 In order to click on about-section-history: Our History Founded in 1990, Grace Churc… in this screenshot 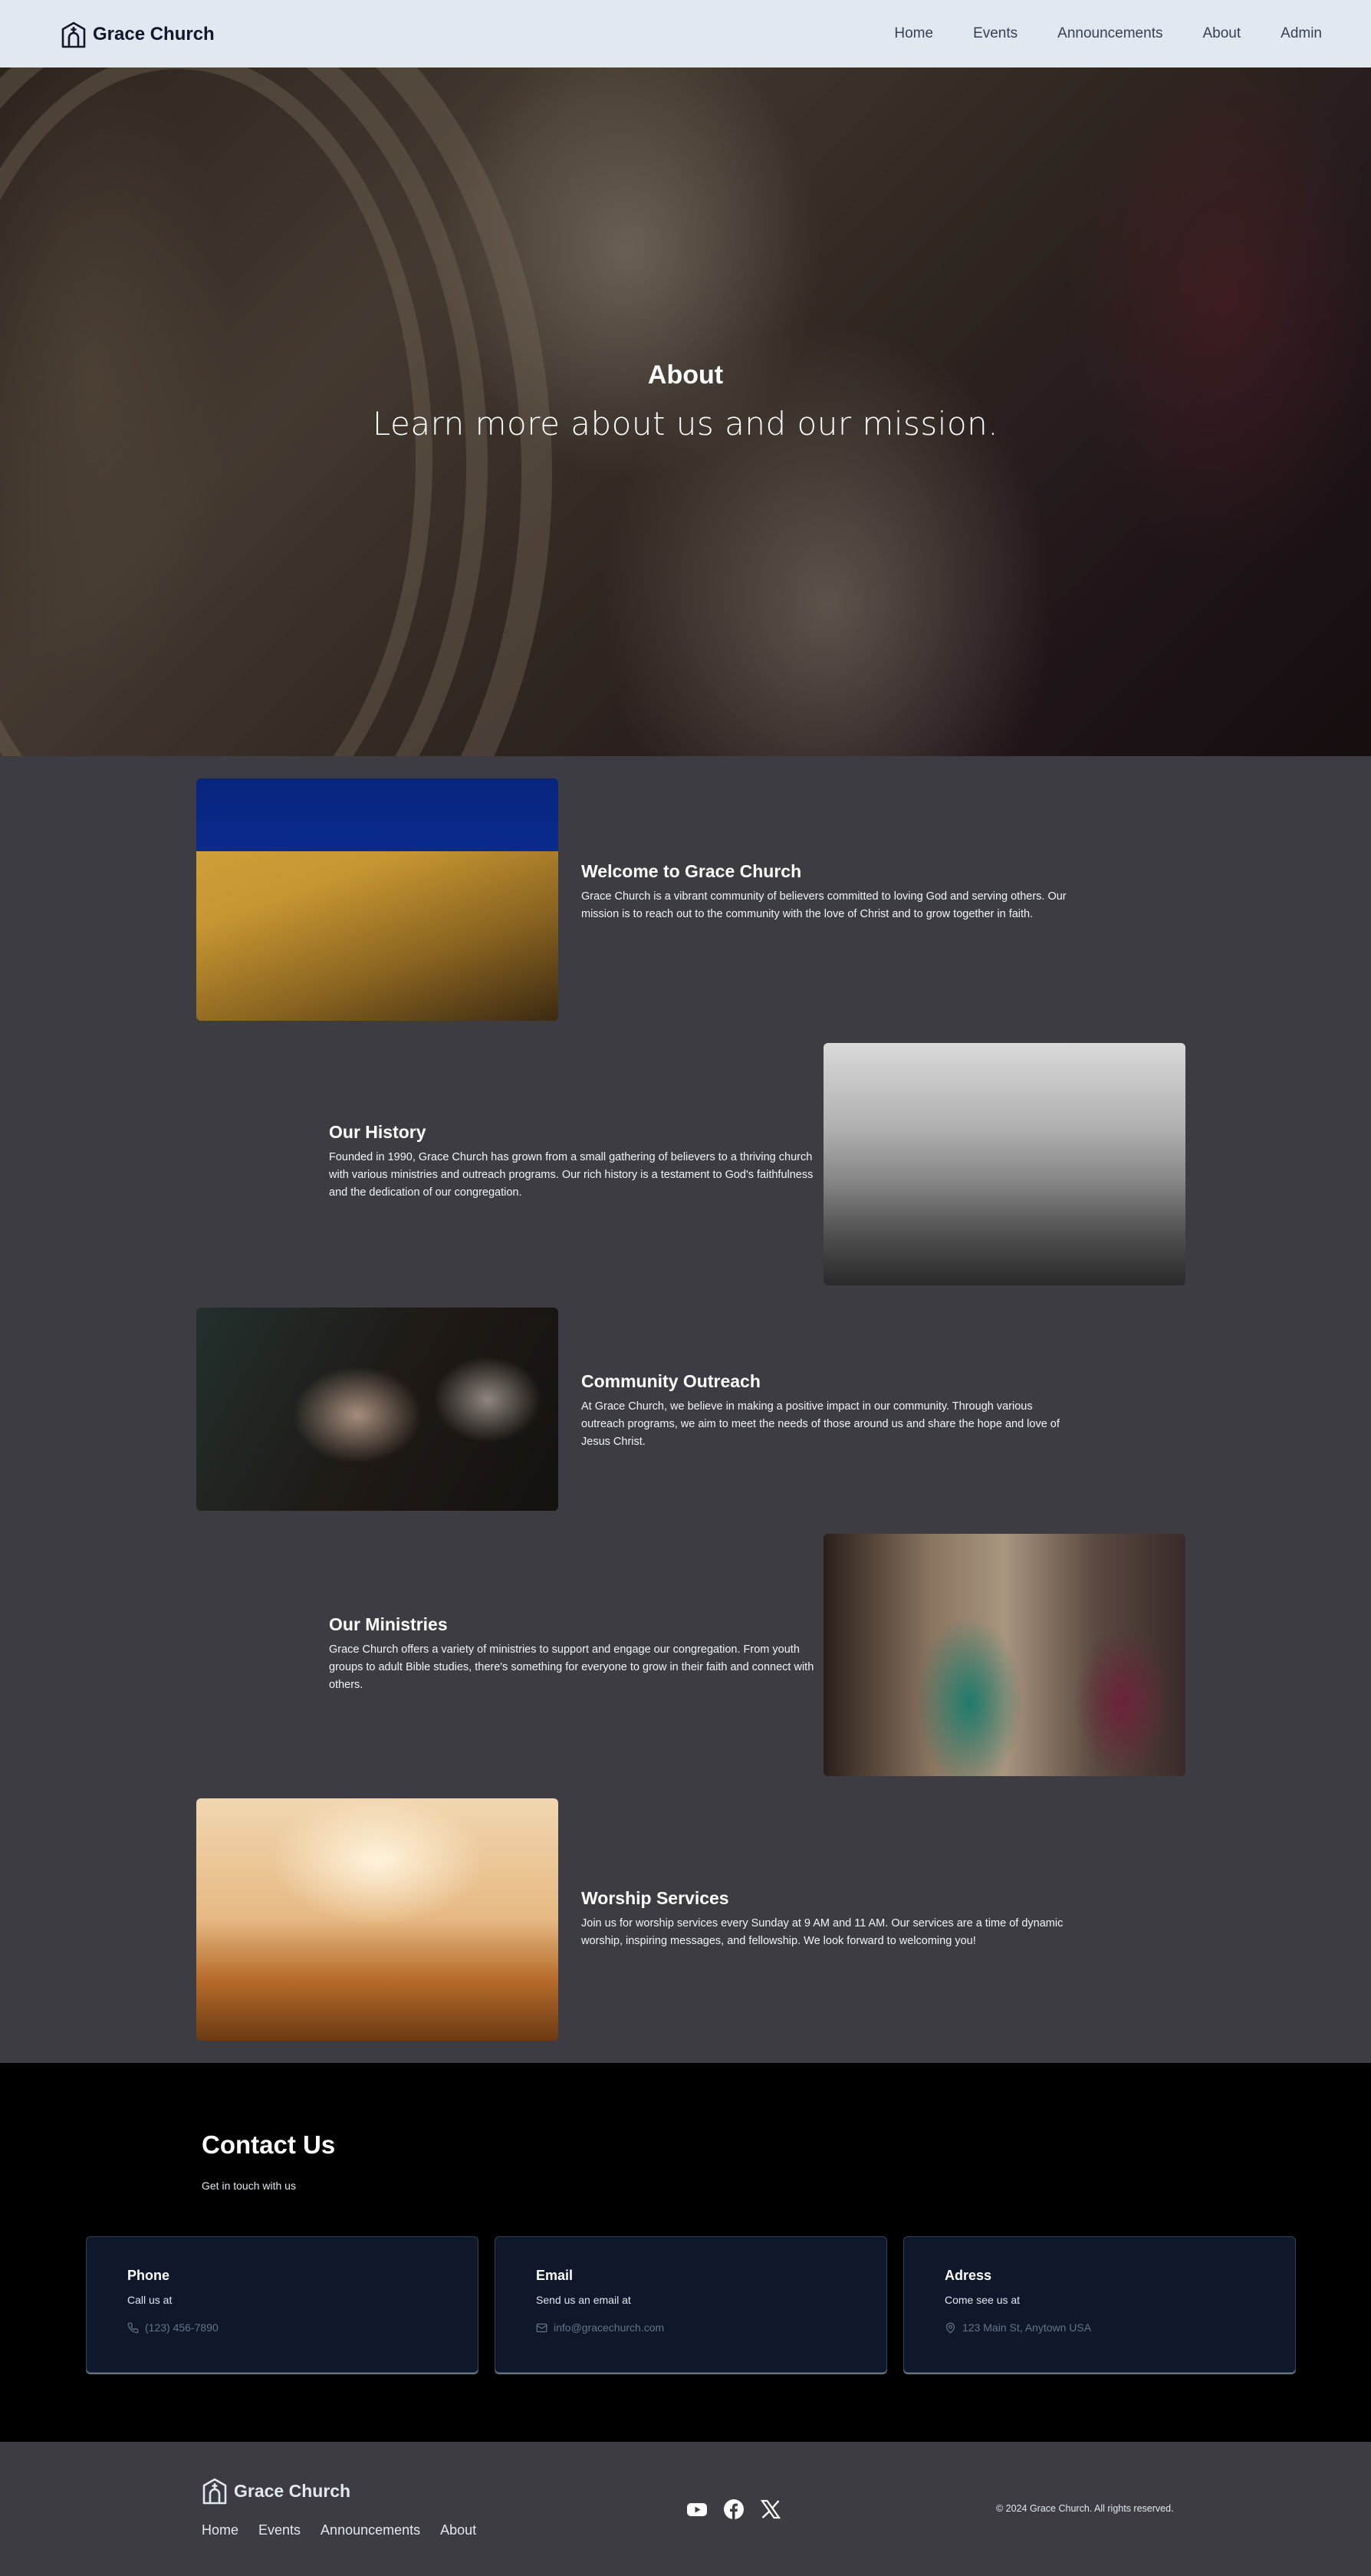, I will do `click(691, 1164)`.